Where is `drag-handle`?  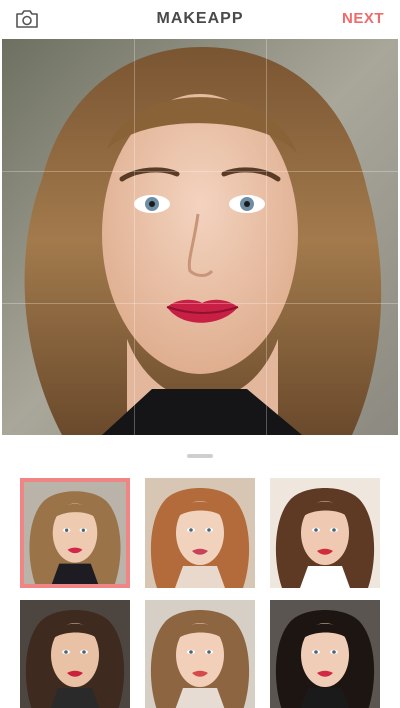 drag-handle is located at coordinates (200, 456).